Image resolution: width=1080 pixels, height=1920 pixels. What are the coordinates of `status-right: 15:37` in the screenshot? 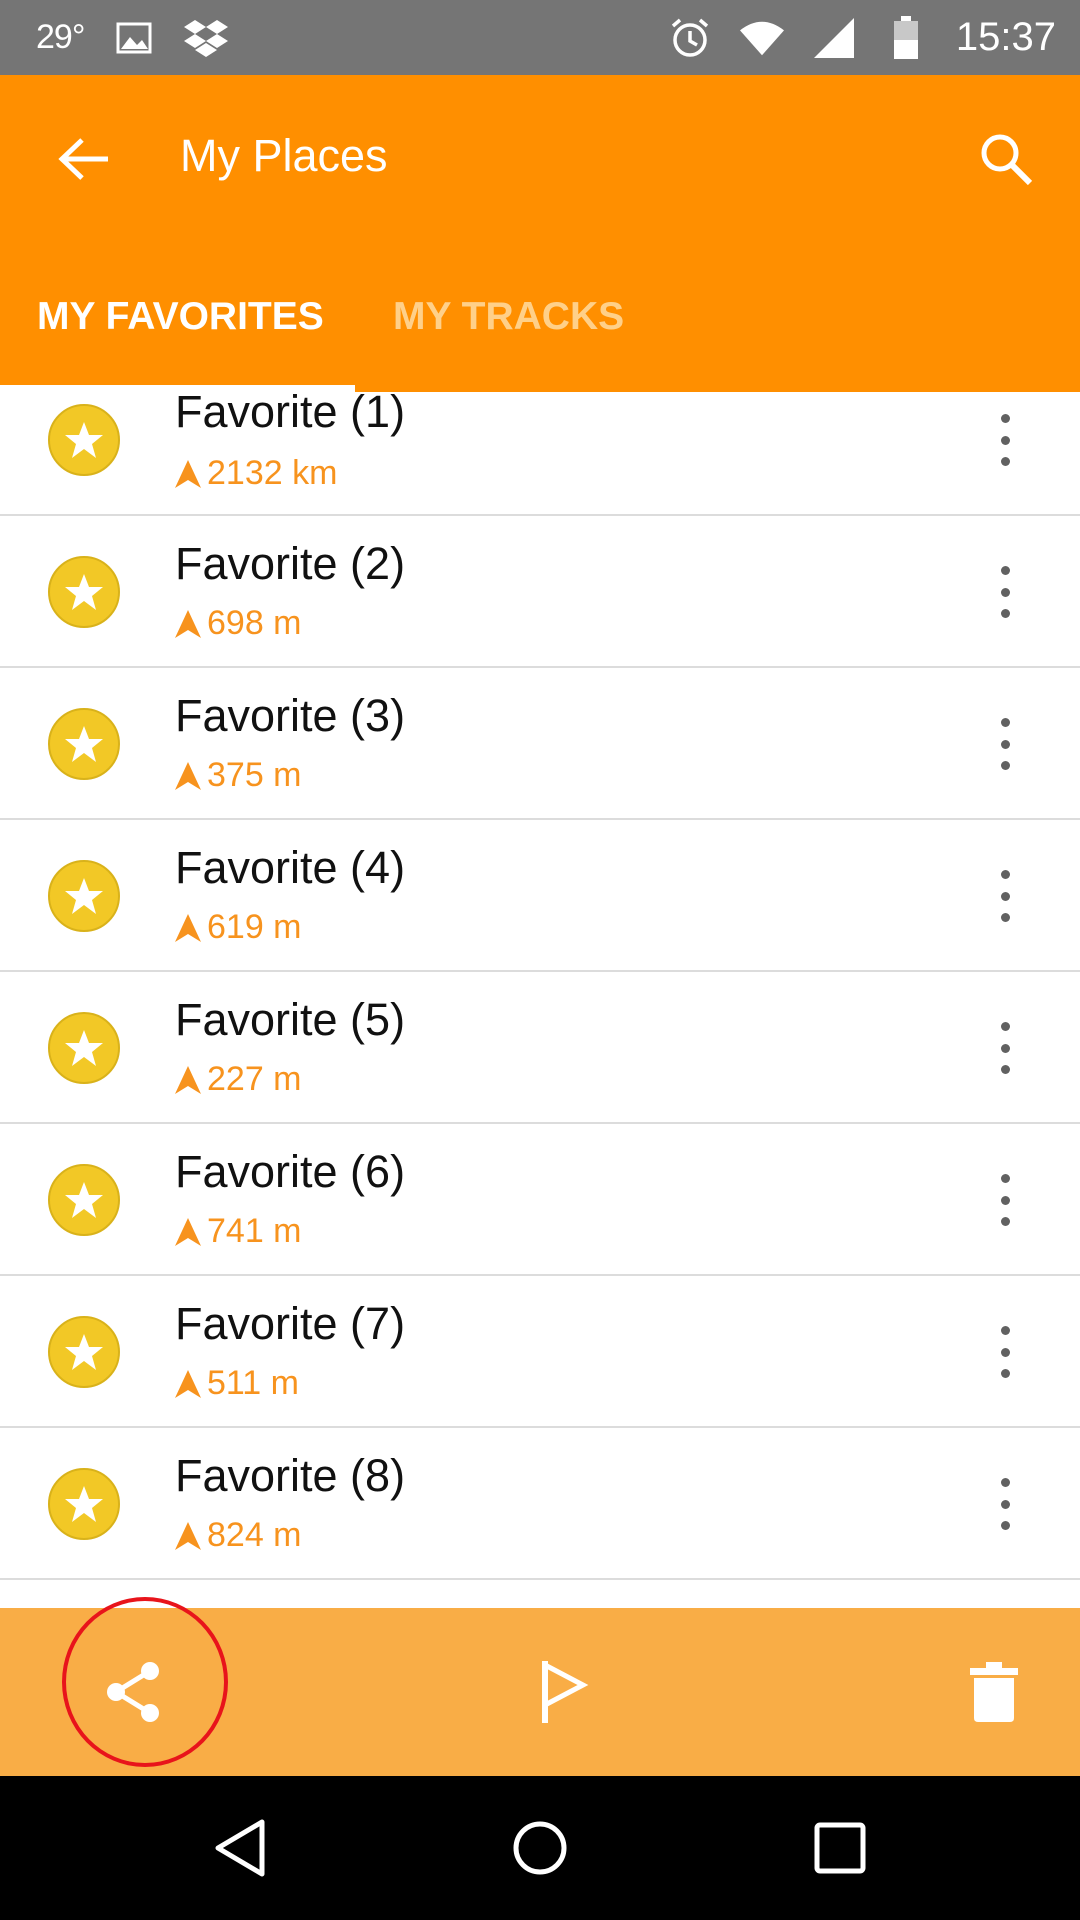 It's located at (862, 37).